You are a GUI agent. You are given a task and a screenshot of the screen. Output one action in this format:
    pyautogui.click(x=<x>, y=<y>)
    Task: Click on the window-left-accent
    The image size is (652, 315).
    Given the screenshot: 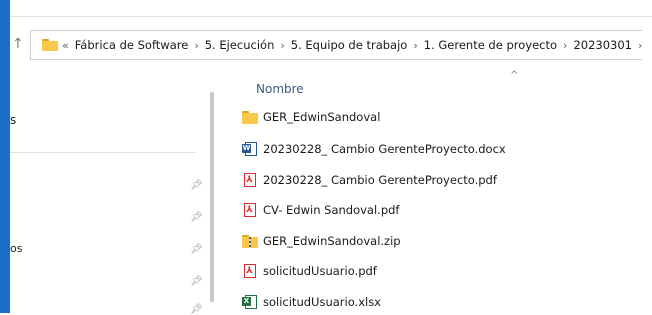 What is the action you would take?
    pyautogui.click(x=5, y=156)
    